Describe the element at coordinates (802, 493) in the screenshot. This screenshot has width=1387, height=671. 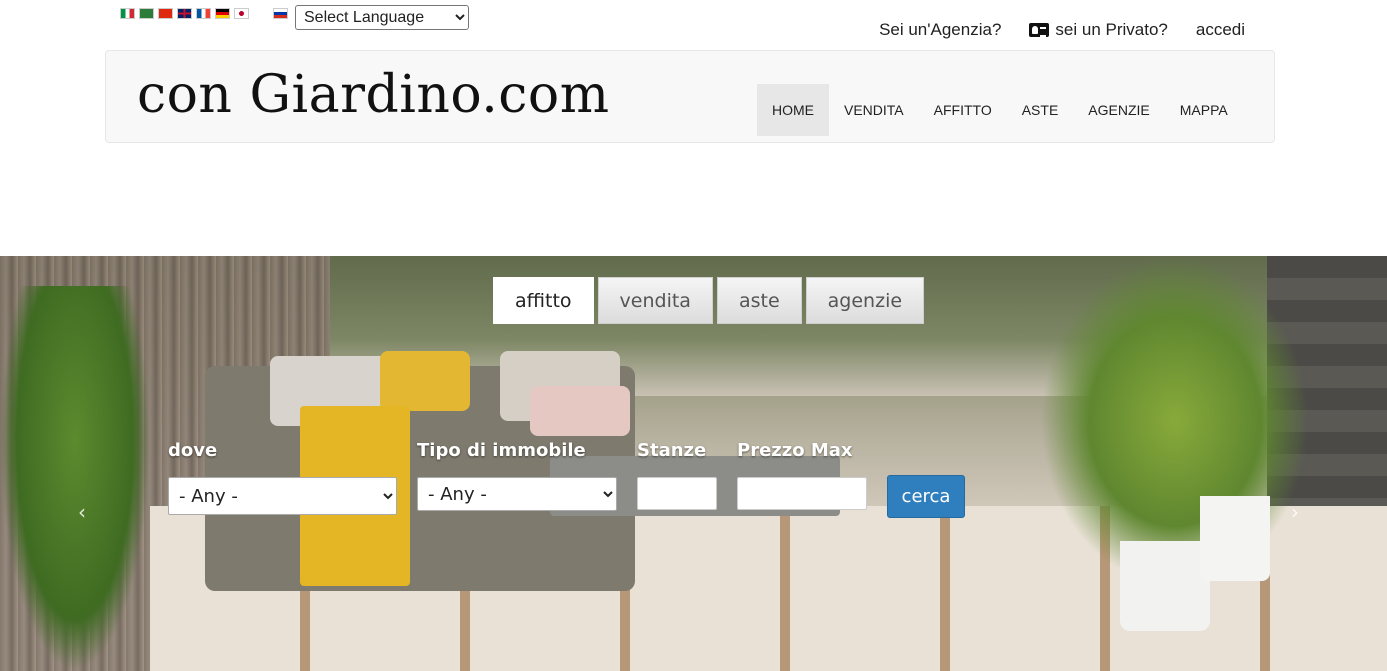
I see `prezzo-input` at that location.